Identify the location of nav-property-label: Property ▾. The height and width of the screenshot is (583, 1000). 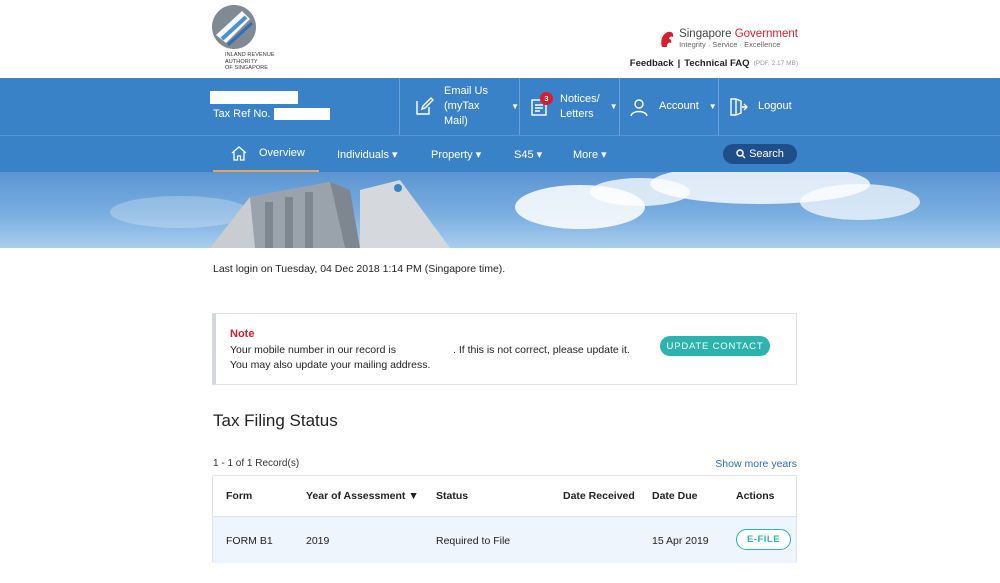
(456, 155).